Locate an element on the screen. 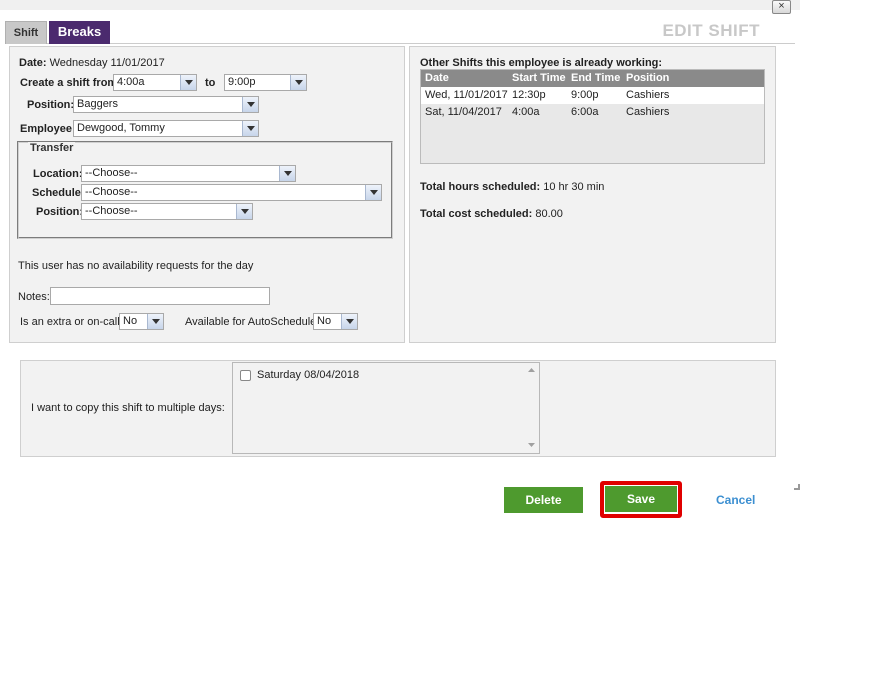 The height and width of the screenshot is (686, 896). extra-oncall-value: No is located at coordinates (130, 321).